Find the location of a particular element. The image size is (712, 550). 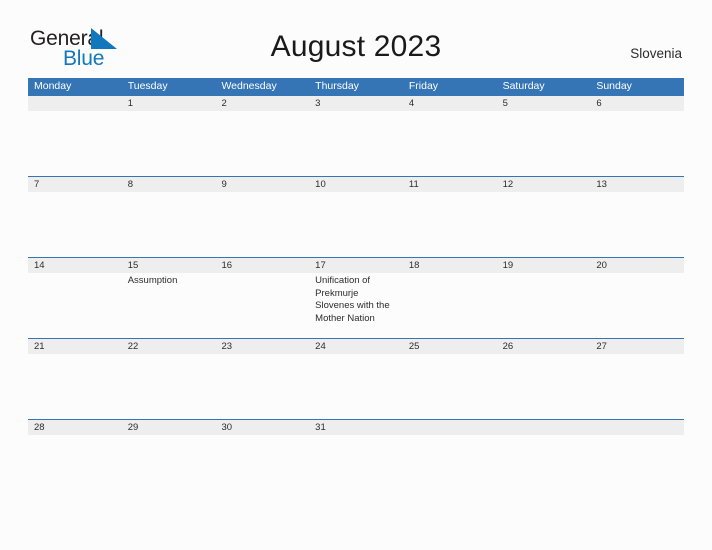

day-number: 15 is located at coordinates (169, 265).